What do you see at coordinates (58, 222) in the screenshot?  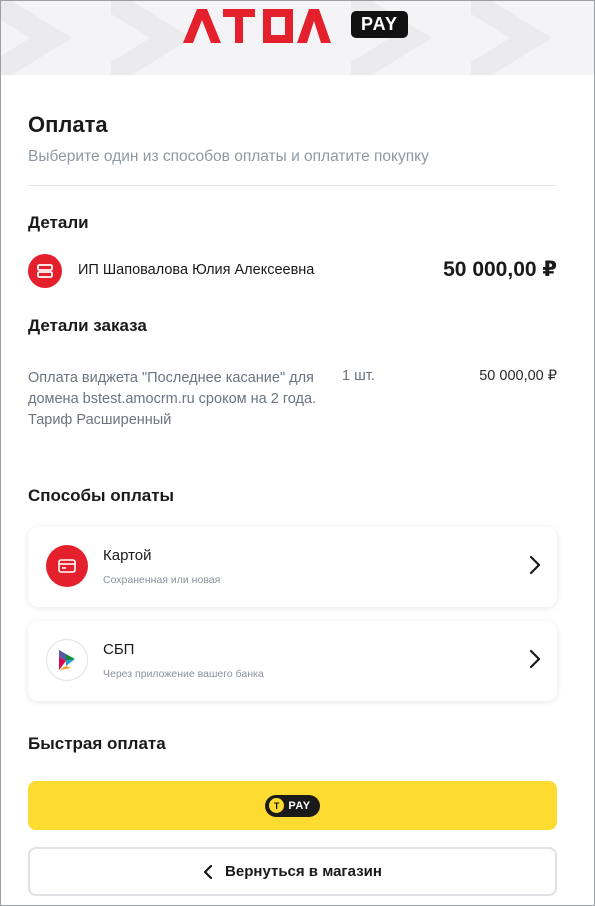 I see `details-heading: Детали` at bounding box center [58, 222].